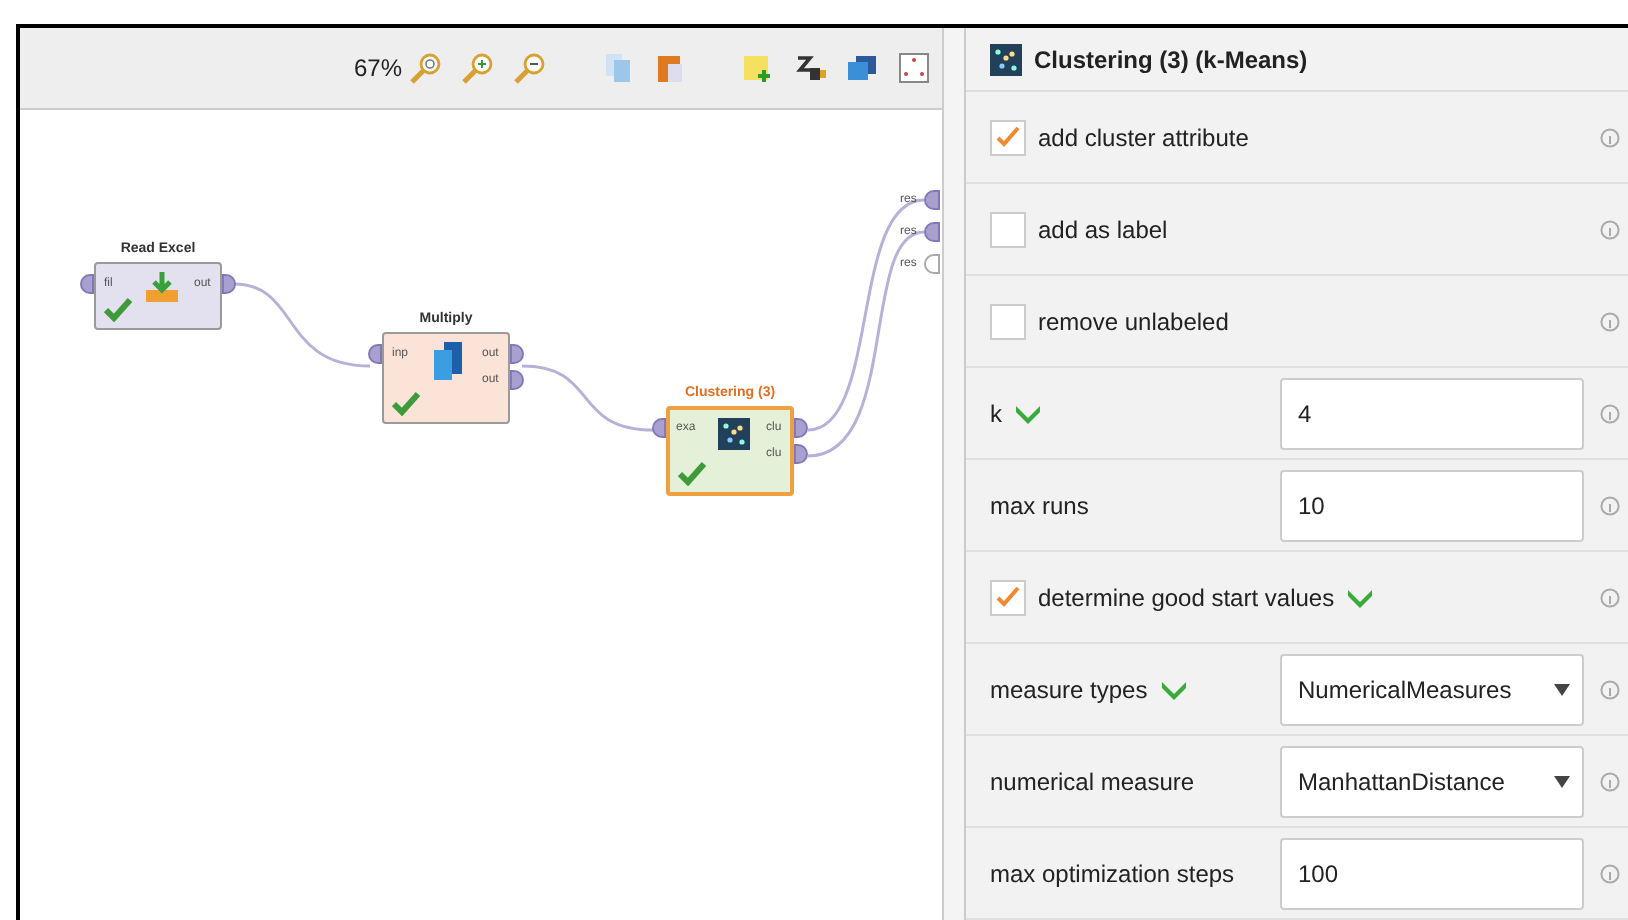 This screenshot has height=920, width=1628. I want to click on add-note-icon, so click(758, 68).